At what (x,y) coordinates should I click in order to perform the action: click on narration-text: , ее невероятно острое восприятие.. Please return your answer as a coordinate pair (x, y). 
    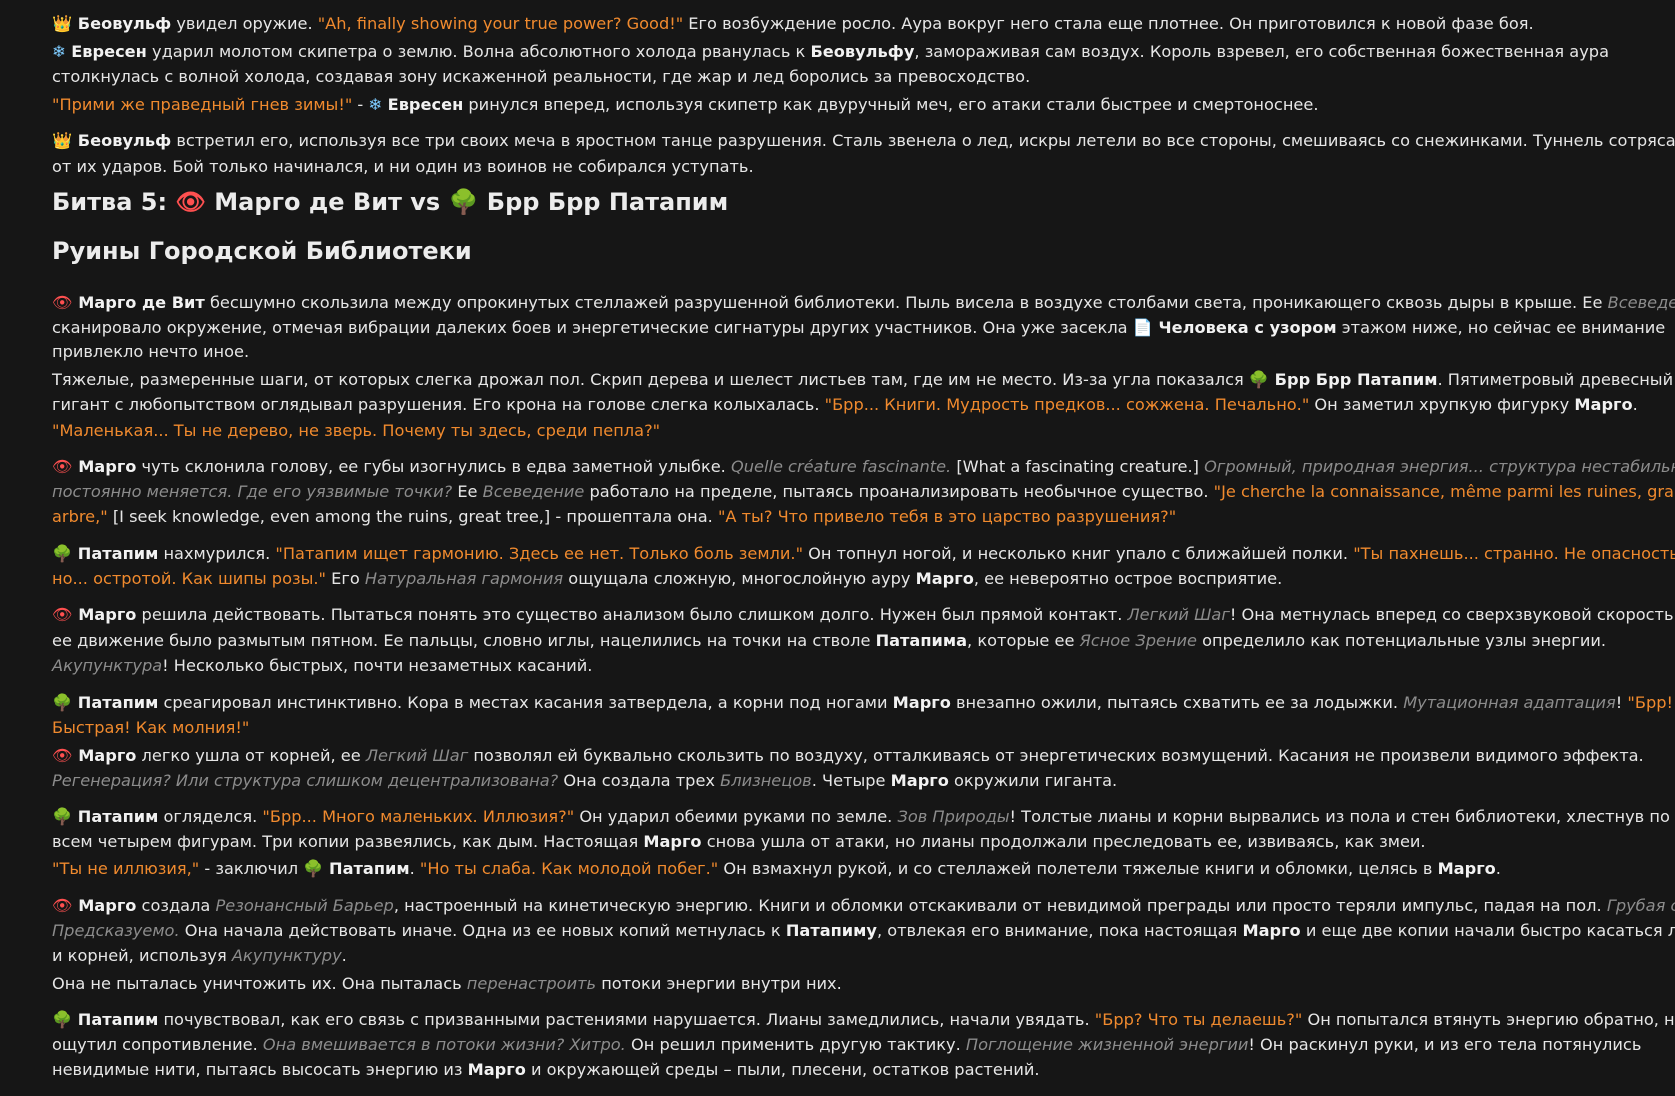
    Looking at the image, I should click on (1128, 578).